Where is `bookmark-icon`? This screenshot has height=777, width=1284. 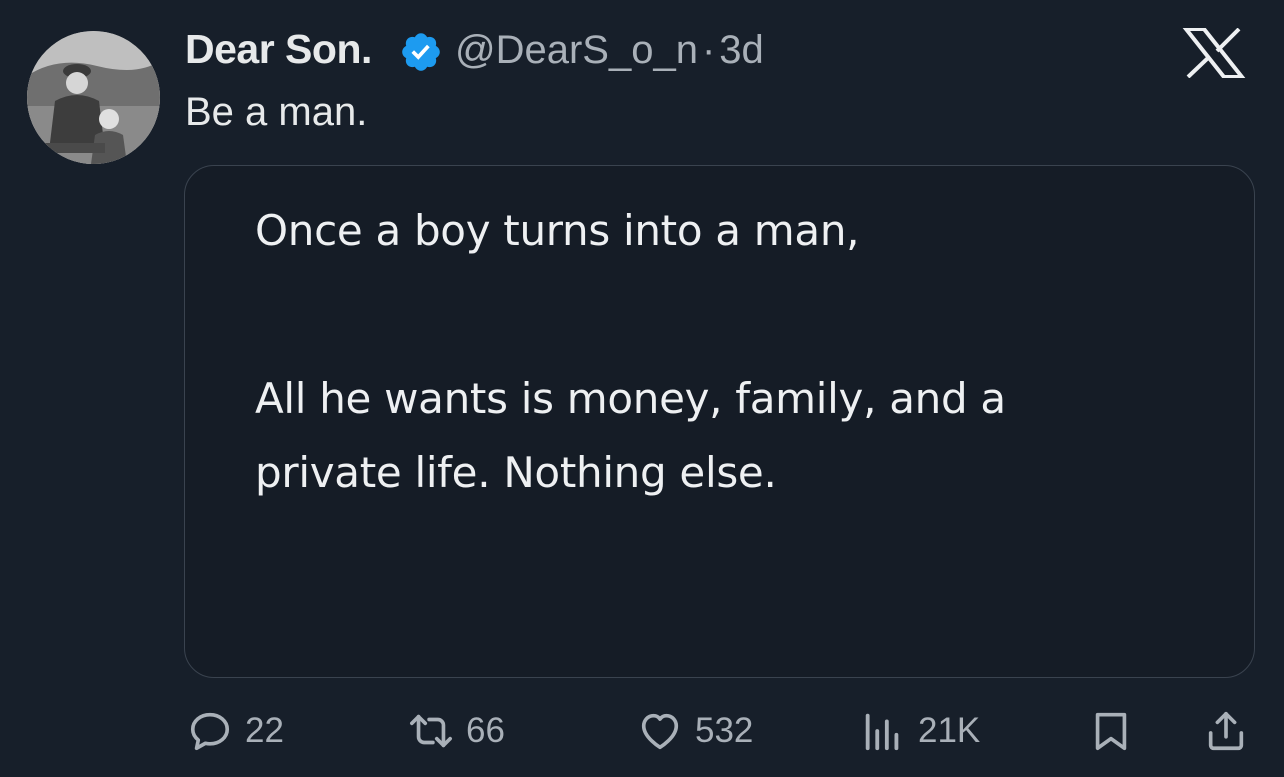 bookmark-icon is located at coordinates (1111, 731).